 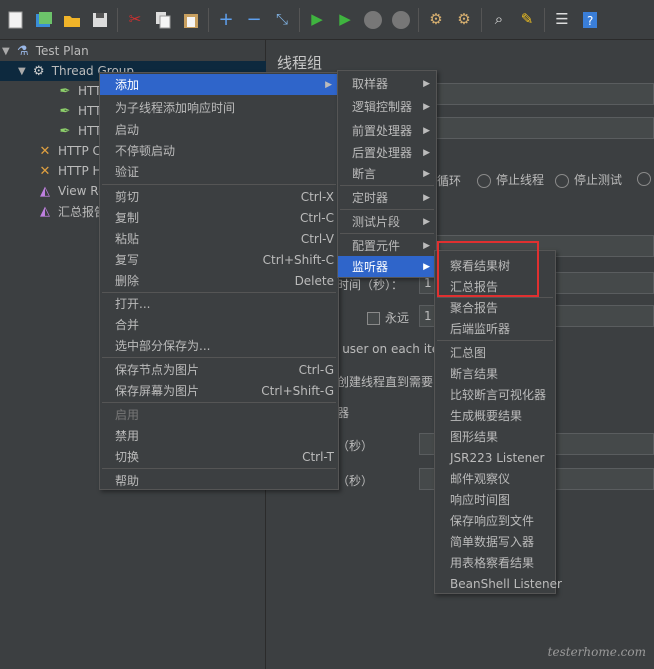 I want to click on menu-item-backend-listener: 后端监听器, so click(x=495, y=328).